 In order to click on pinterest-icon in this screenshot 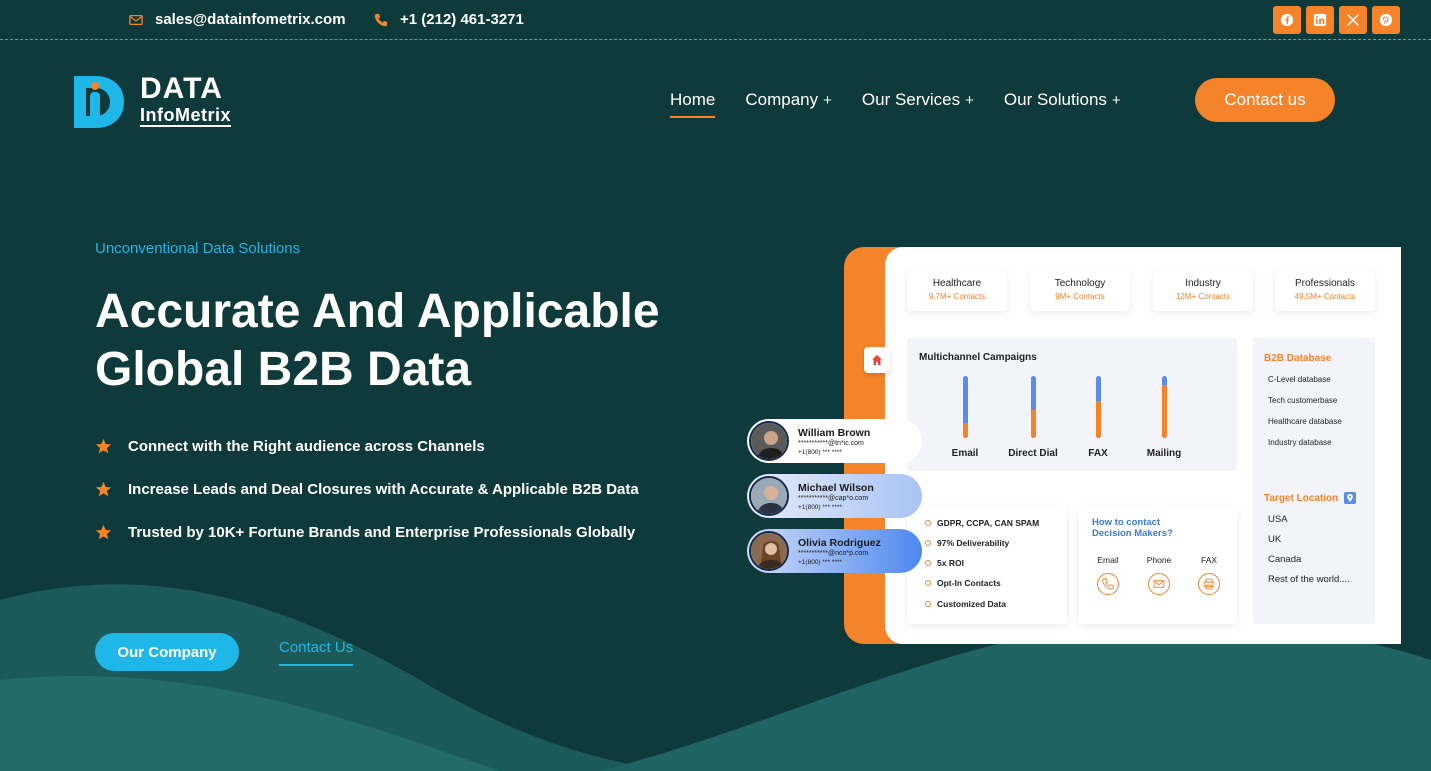, I will do `click(1386, 20)`.